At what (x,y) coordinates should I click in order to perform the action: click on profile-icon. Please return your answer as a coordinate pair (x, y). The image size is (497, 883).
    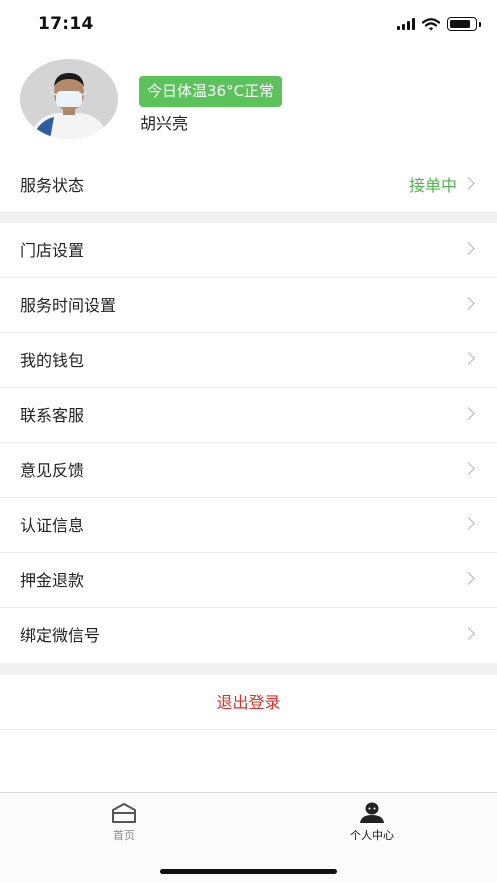
    Looking at the image, I should click on (372, 812).